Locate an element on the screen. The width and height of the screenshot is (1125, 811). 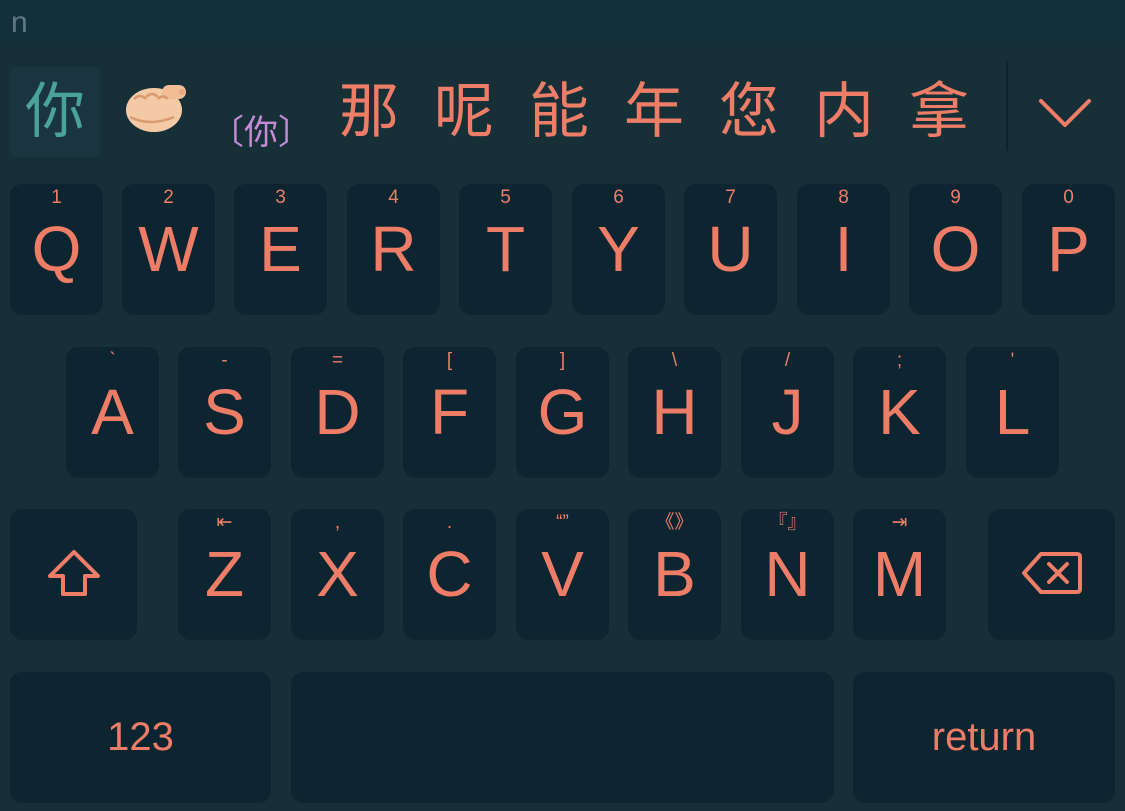
key-label: S is located at coordinates (224, 412).